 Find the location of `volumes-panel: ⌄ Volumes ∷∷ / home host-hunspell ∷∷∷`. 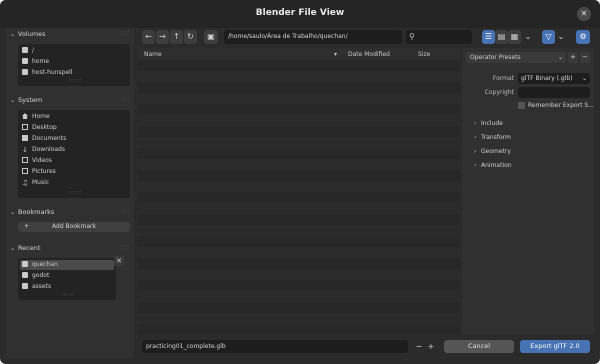

volumes-panel: ⌄ Volumes ∷∷ / home host-hunspell ∷∷∷ is located at coordinates (72, 61).